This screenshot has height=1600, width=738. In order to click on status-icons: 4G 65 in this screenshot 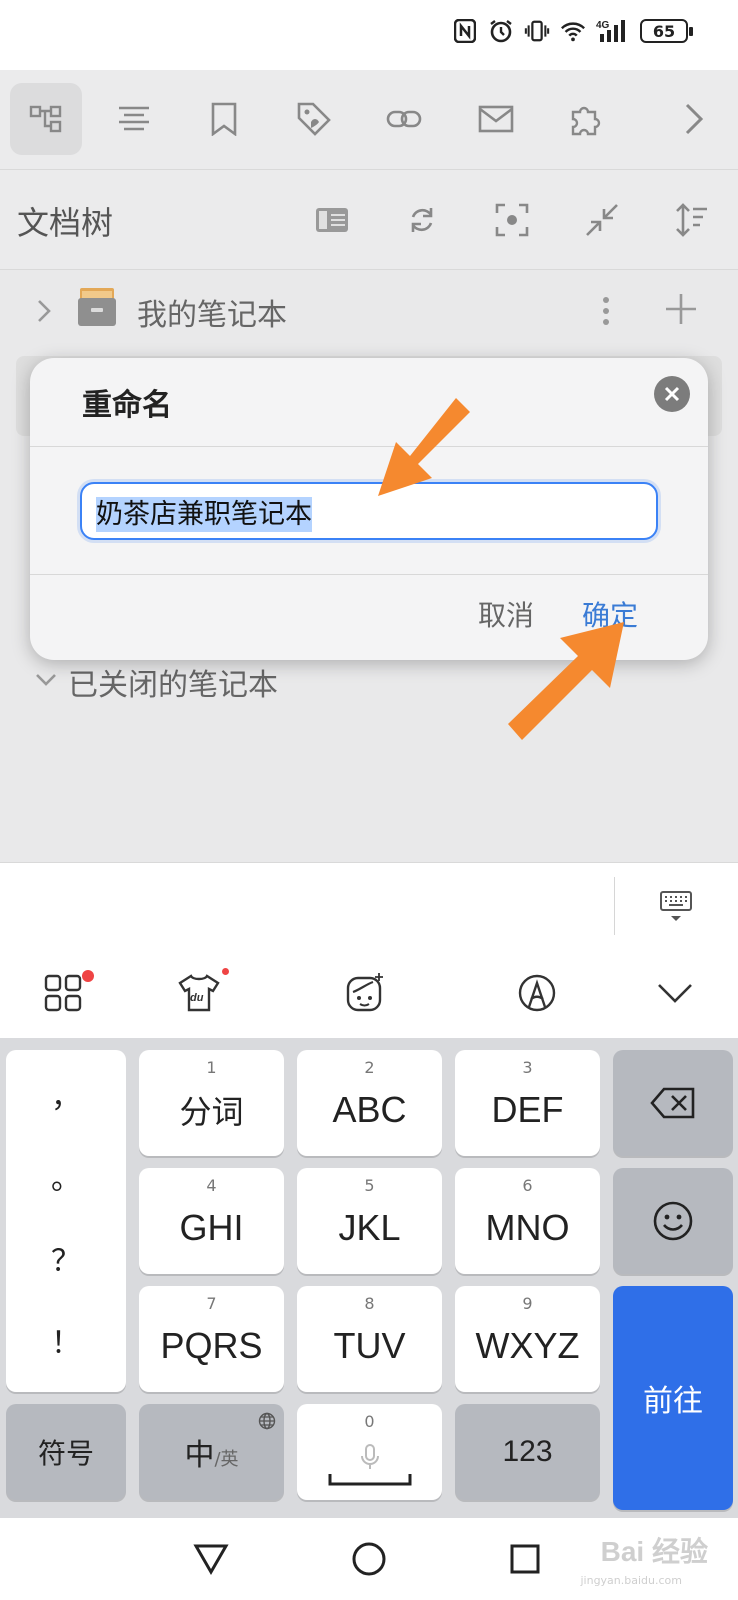, I will do `click(572, 31)`.